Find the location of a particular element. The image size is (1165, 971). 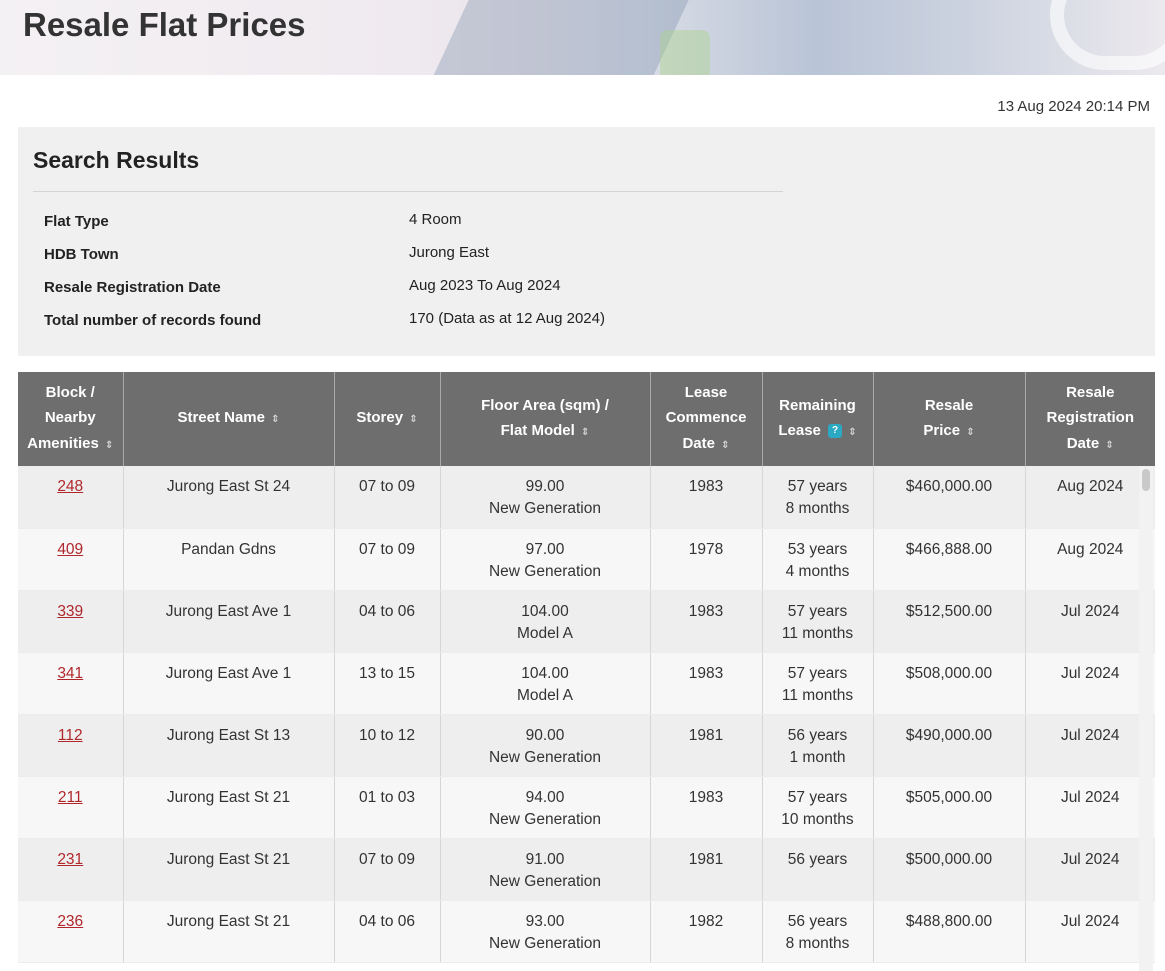

block-link: 409 is located at coordinates (70, 549).